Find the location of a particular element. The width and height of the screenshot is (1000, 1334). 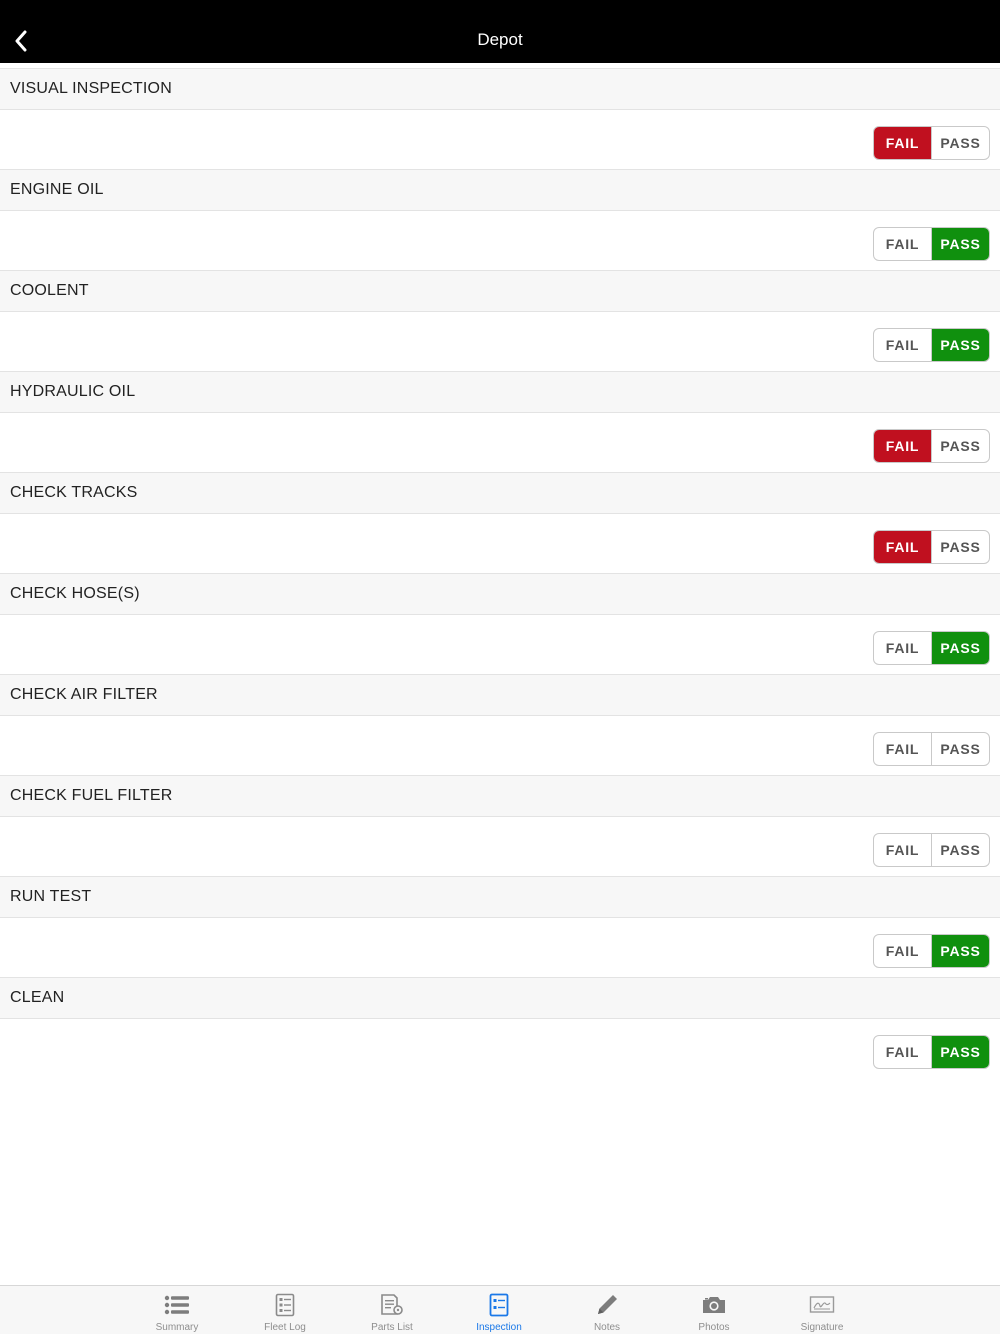

tab-label: Notes is located at coordinates (607, 1327).